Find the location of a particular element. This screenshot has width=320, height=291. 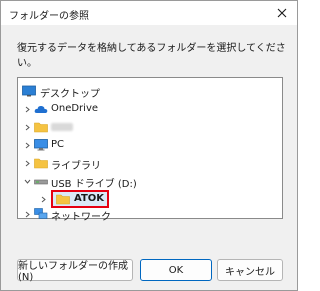

tree-item-label: ネットワーク is located at coordinates (81, 217).